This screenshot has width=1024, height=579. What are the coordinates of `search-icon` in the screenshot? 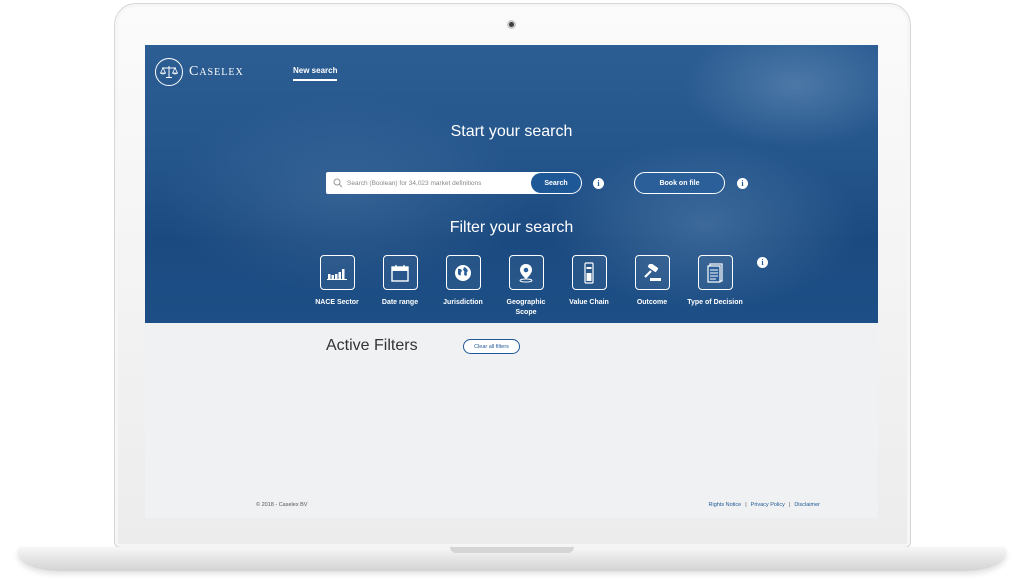 It's located at (338, 183).